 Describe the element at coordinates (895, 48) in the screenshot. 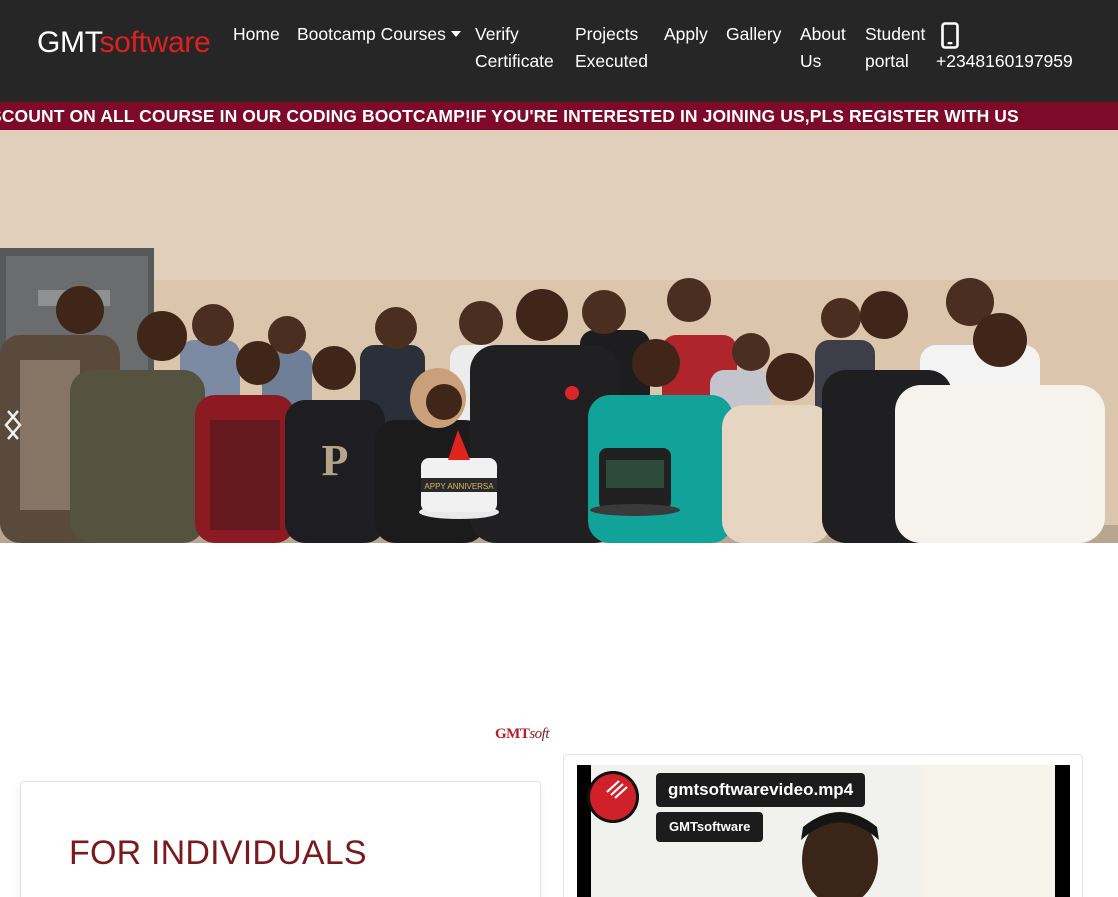

I see `nav-student-portal: Student portal` at that location.